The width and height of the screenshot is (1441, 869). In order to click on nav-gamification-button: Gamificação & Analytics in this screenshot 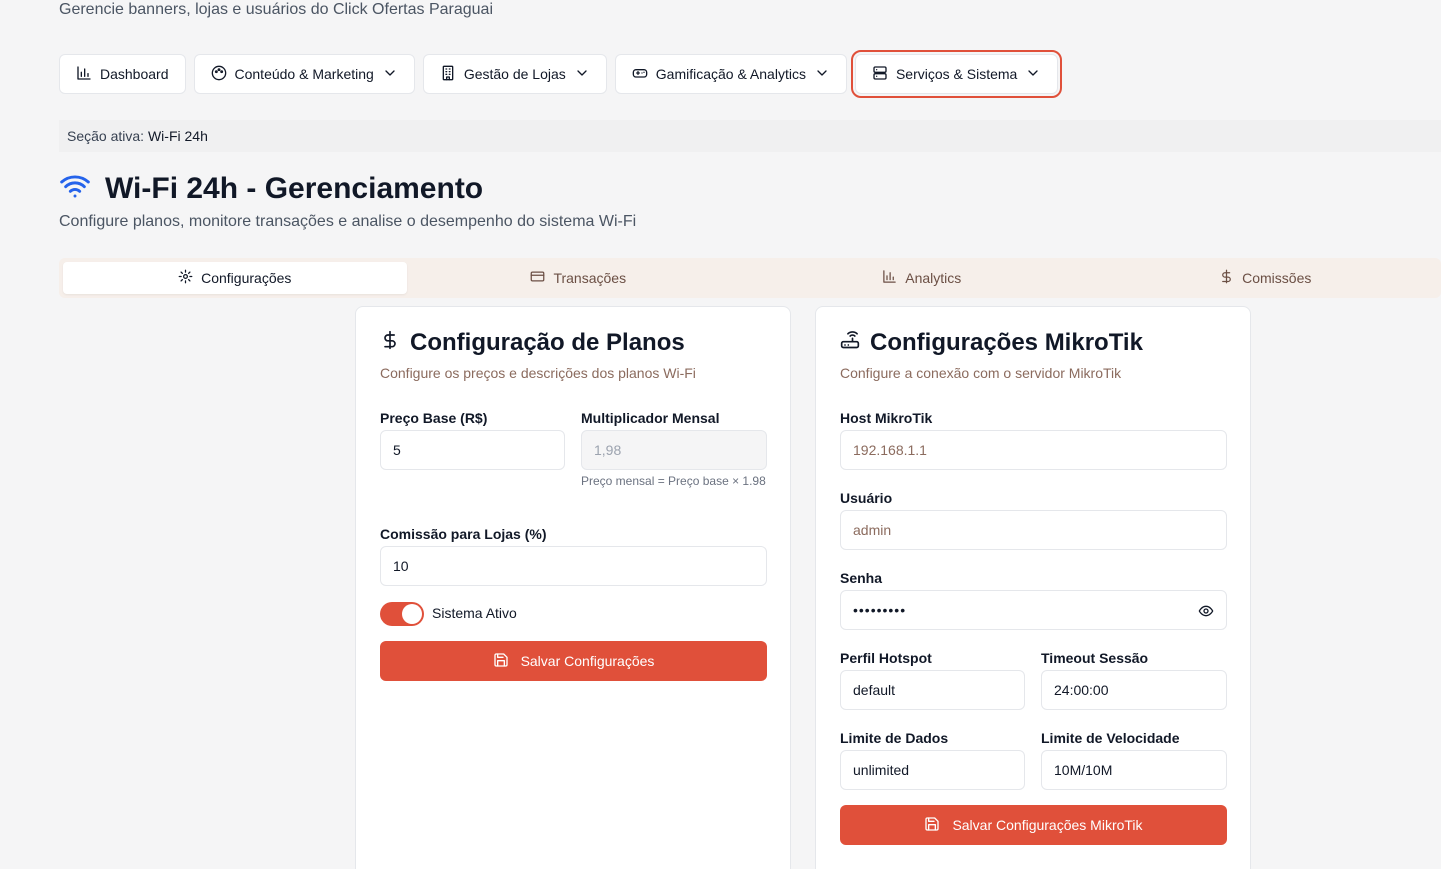, I will do `click(730, 74)`.